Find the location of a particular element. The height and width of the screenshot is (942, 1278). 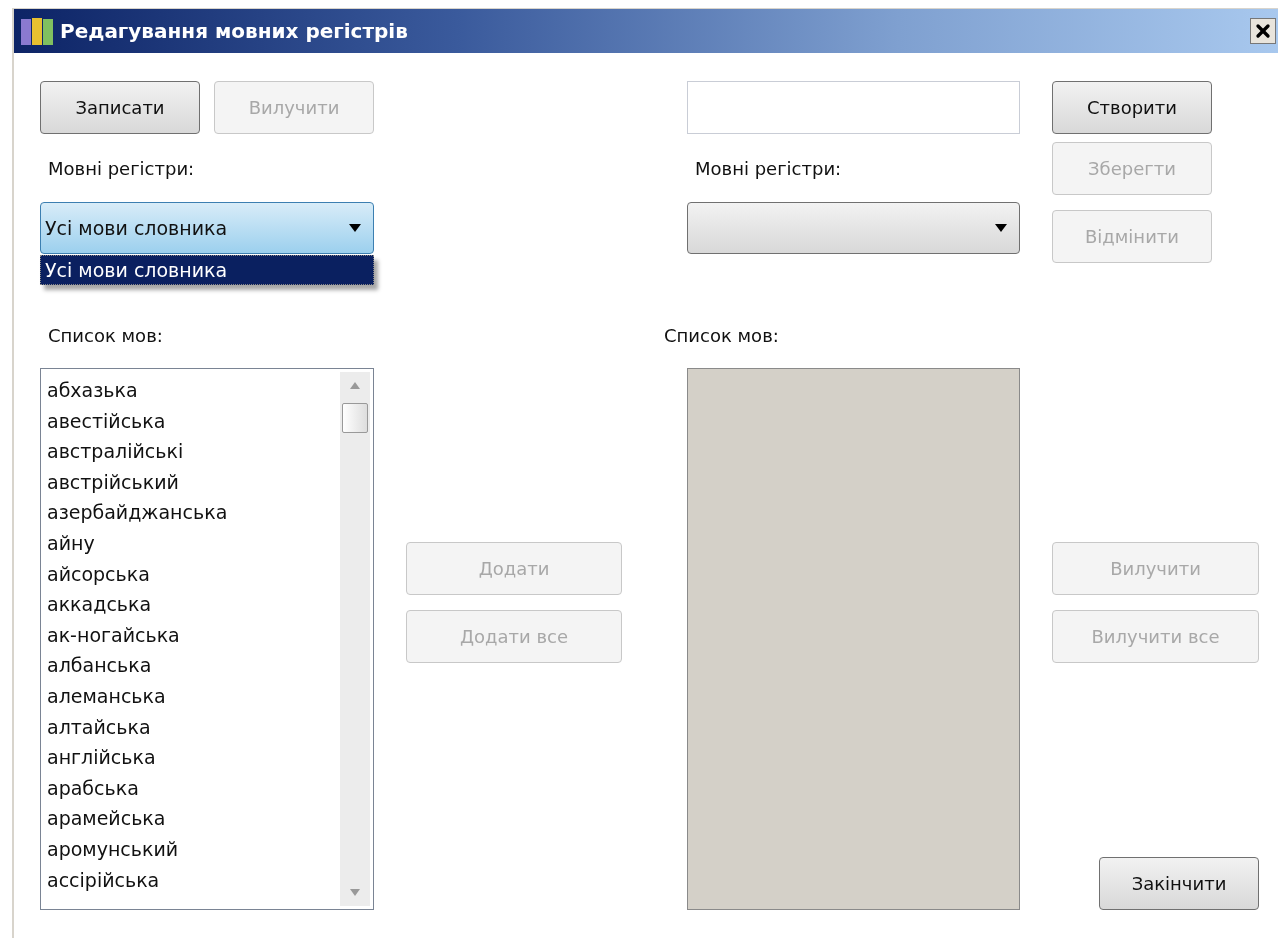

registers-dropdown: Усі мови словника is located at coordinates (207, 228).